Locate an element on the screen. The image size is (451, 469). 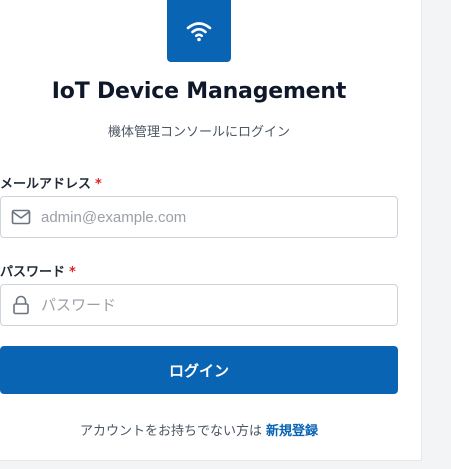
wifi-icon is located at coordinates (199, 32).